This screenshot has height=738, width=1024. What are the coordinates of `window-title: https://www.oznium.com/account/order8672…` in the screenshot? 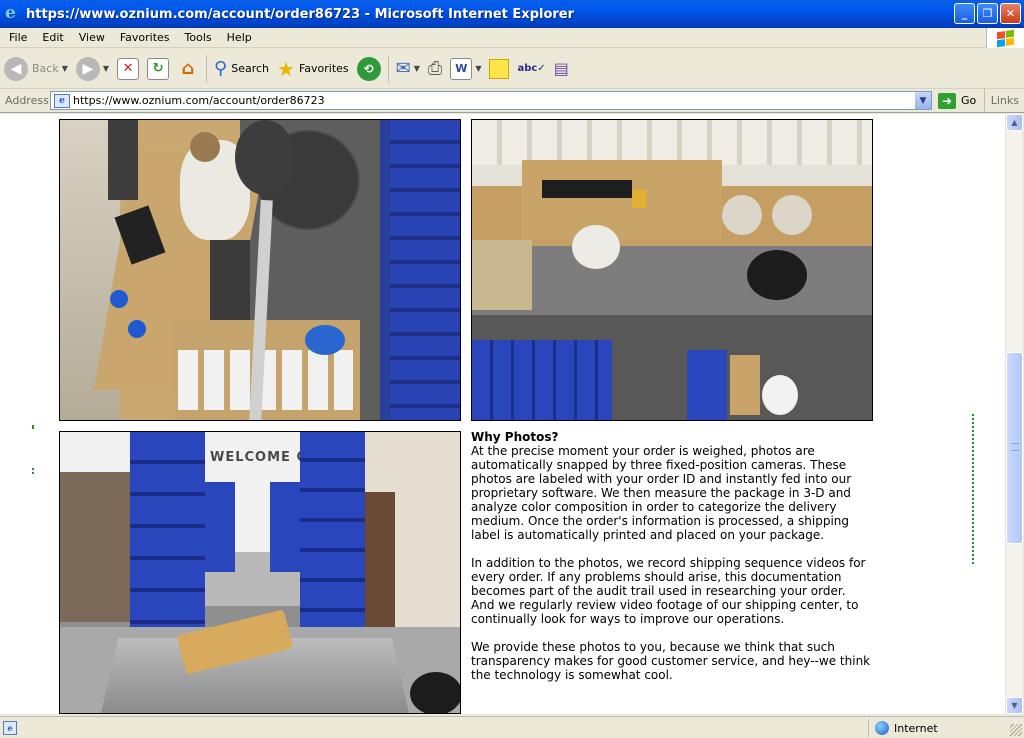 It's located at (300, 14).